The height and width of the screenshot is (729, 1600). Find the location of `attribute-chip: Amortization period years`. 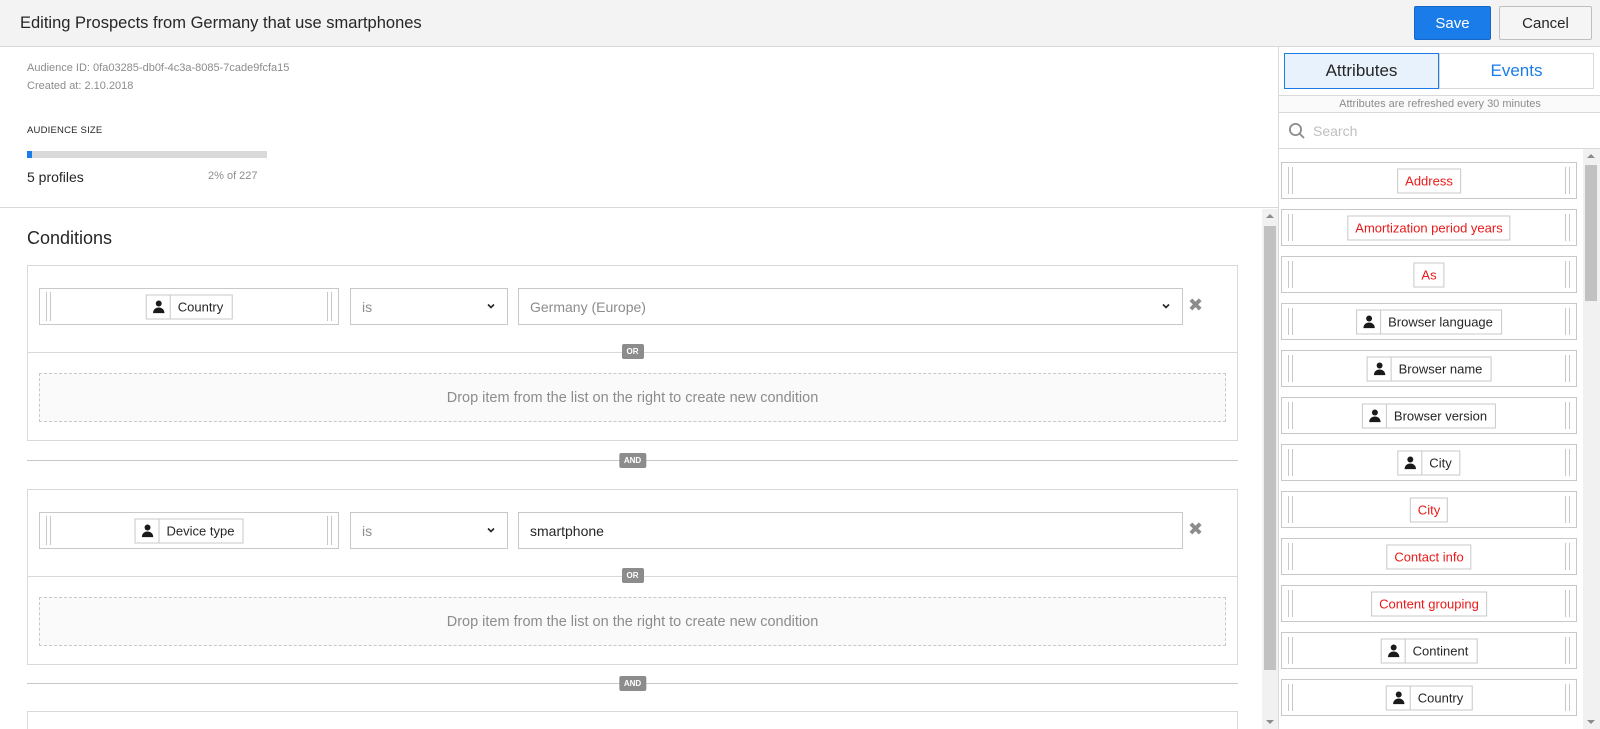

attribute-chip: Amortization period years is located at coordinates (1429, 227).